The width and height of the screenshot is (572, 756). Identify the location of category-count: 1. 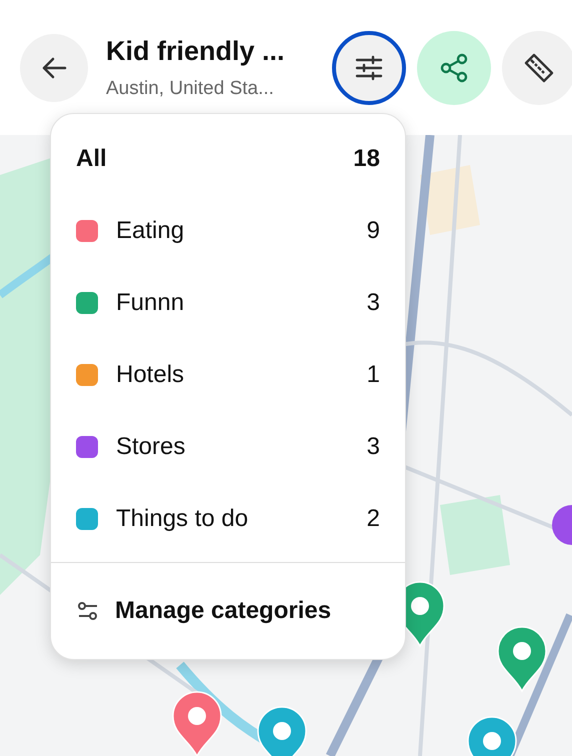
(373, 375).